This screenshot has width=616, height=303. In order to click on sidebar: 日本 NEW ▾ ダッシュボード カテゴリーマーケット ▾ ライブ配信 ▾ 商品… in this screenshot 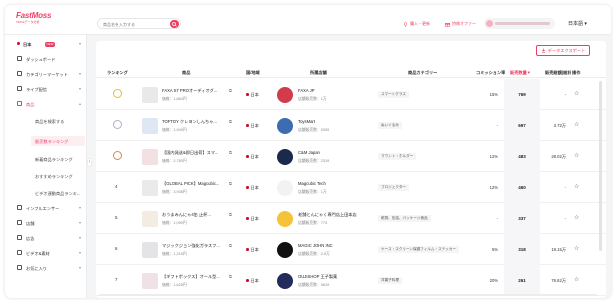, I will do `click(46, 166)`.